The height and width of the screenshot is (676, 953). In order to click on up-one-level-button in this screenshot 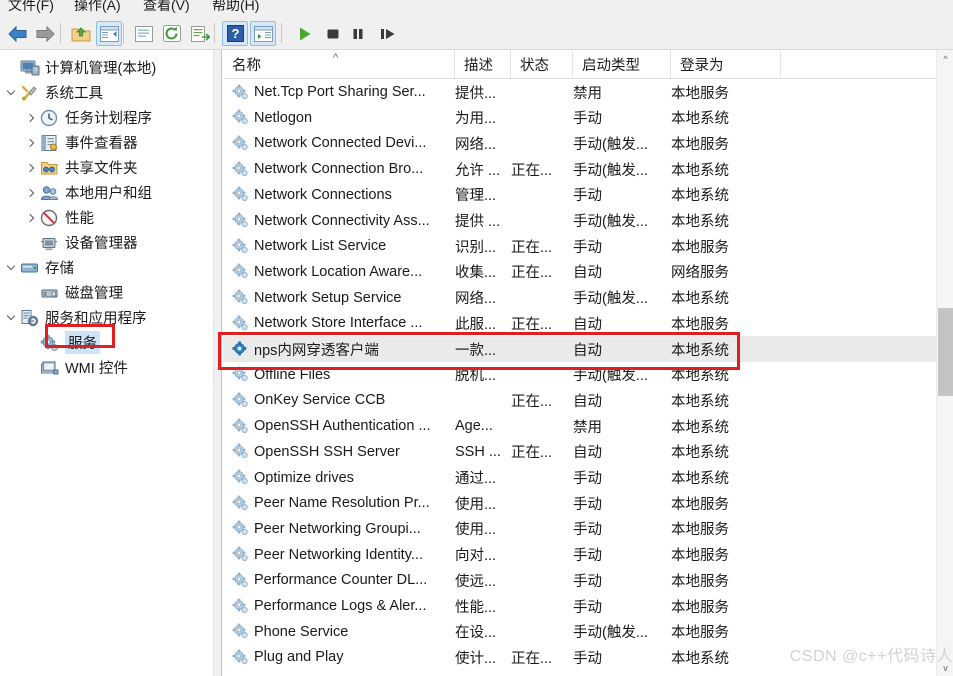, I will do `click(81, 33)`.